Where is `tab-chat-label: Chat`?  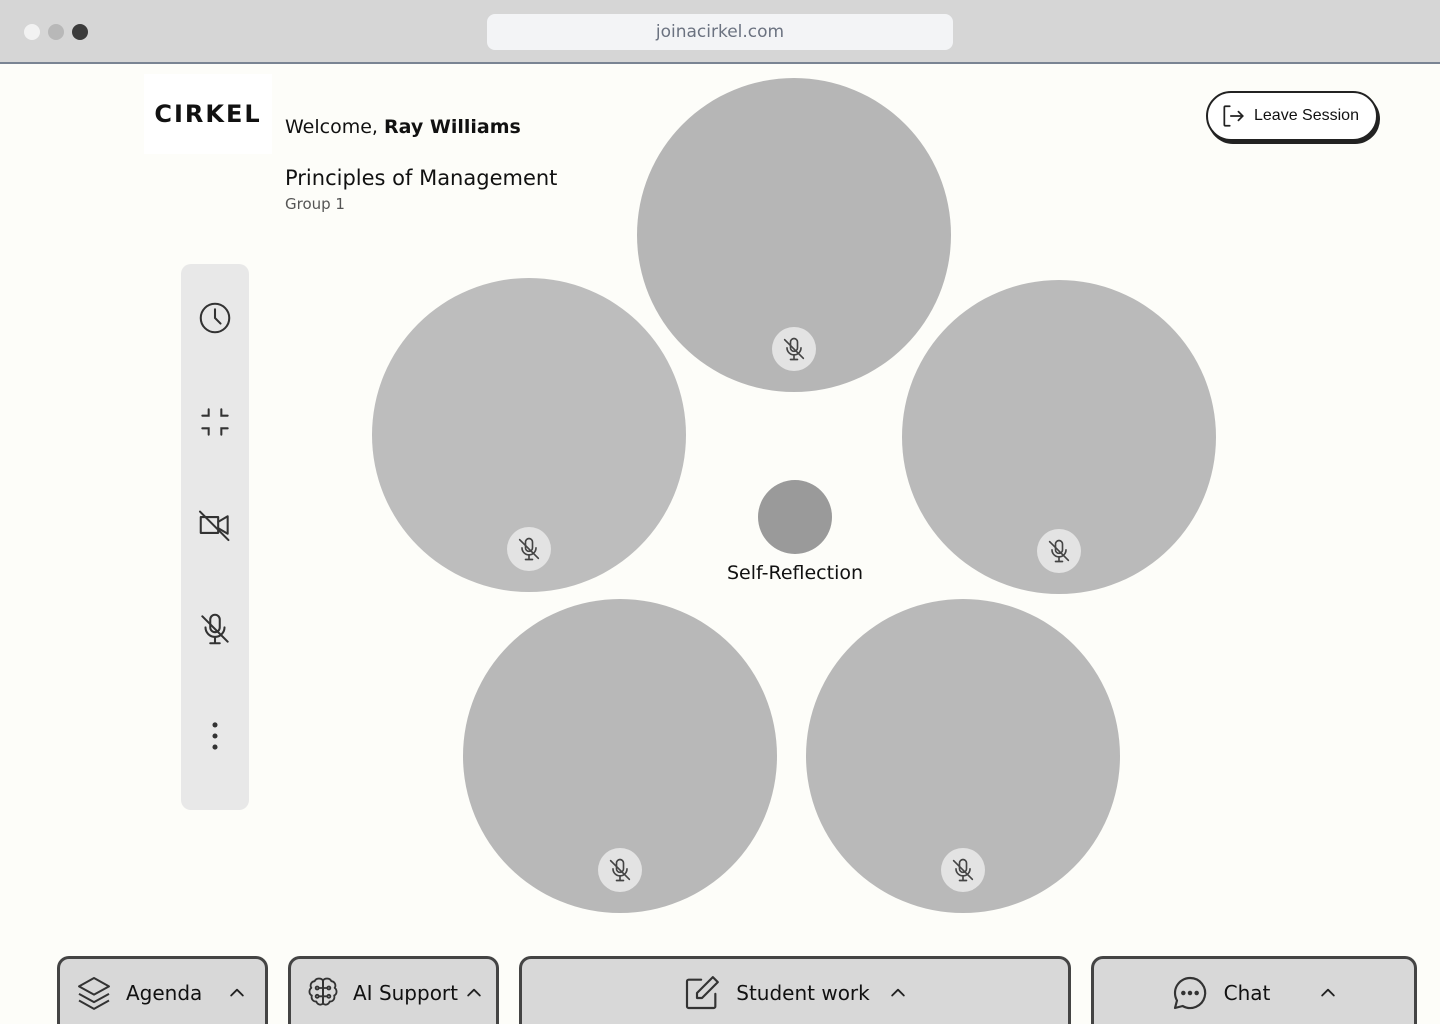 tab-chat-label: Chat is located at coordinates (1247, 992).